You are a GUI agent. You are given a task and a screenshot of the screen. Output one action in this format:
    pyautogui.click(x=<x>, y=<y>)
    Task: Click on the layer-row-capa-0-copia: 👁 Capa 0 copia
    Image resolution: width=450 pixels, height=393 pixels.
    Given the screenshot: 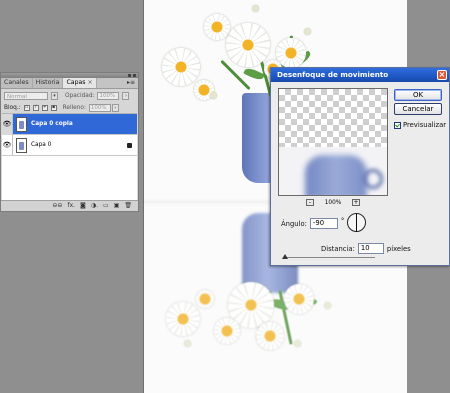 What is the action you would take?
    pyautogui.click(x=69, y=124)
    